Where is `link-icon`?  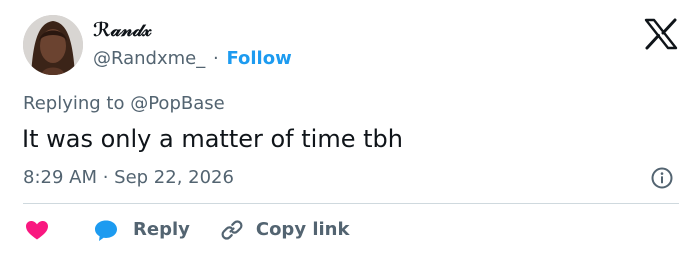
link-icon is located at coordinates (232, 230).